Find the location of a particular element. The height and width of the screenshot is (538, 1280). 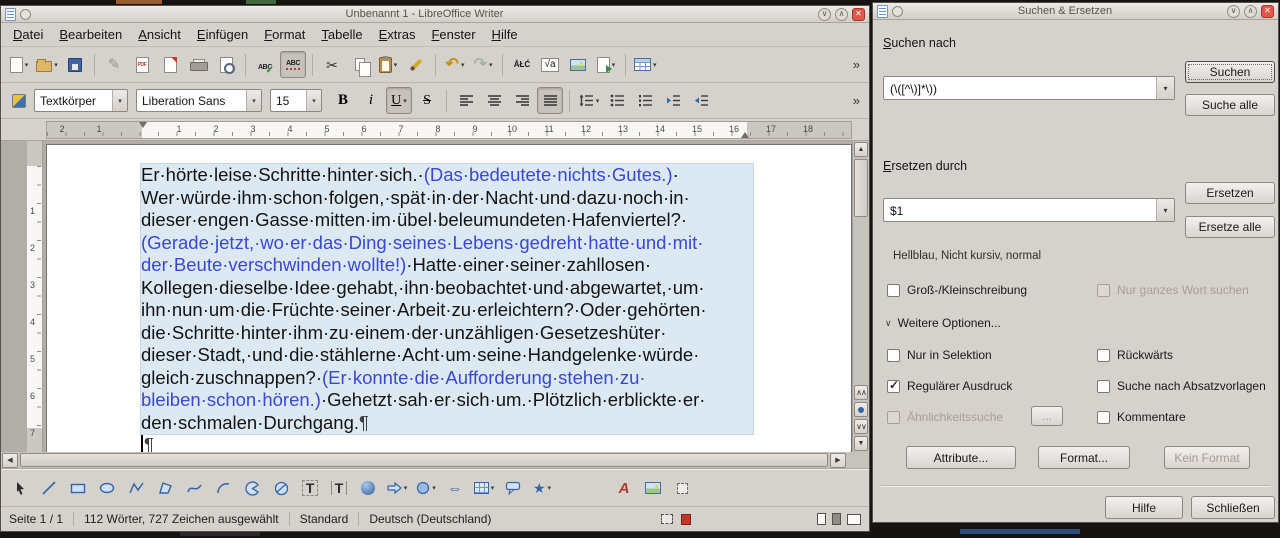

copy-button is located at coordinates (360, 64).